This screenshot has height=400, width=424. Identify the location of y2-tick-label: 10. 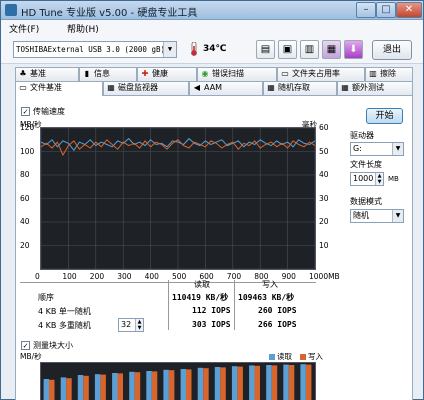
(324, 245).